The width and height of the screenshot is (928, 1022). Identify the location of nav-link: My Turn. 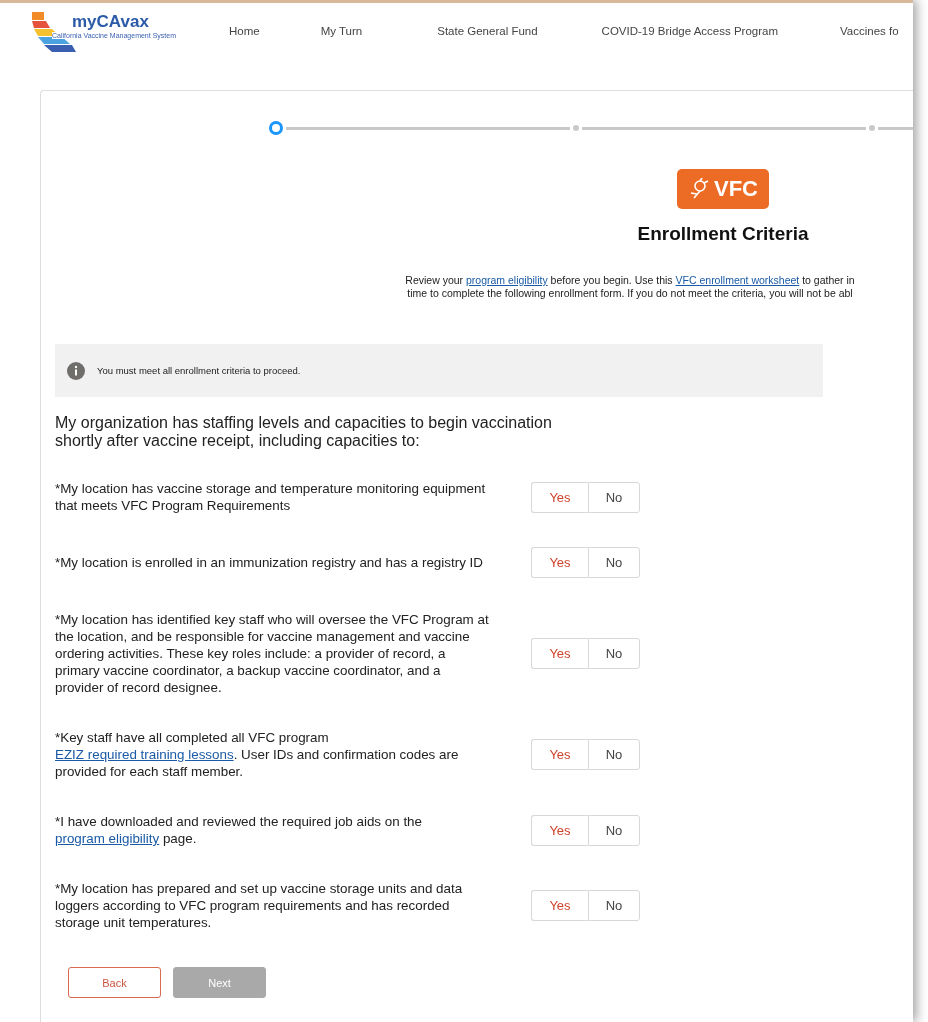
(341, 31).